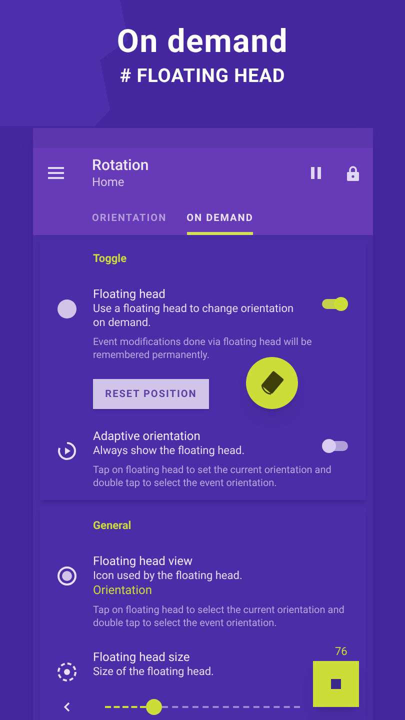 Image resolution: width=405 pixels, height=720 pixels. Describe the element at coordinates (220, 223) in the screenshot. I see `tab: ON DEMAND` at that location.